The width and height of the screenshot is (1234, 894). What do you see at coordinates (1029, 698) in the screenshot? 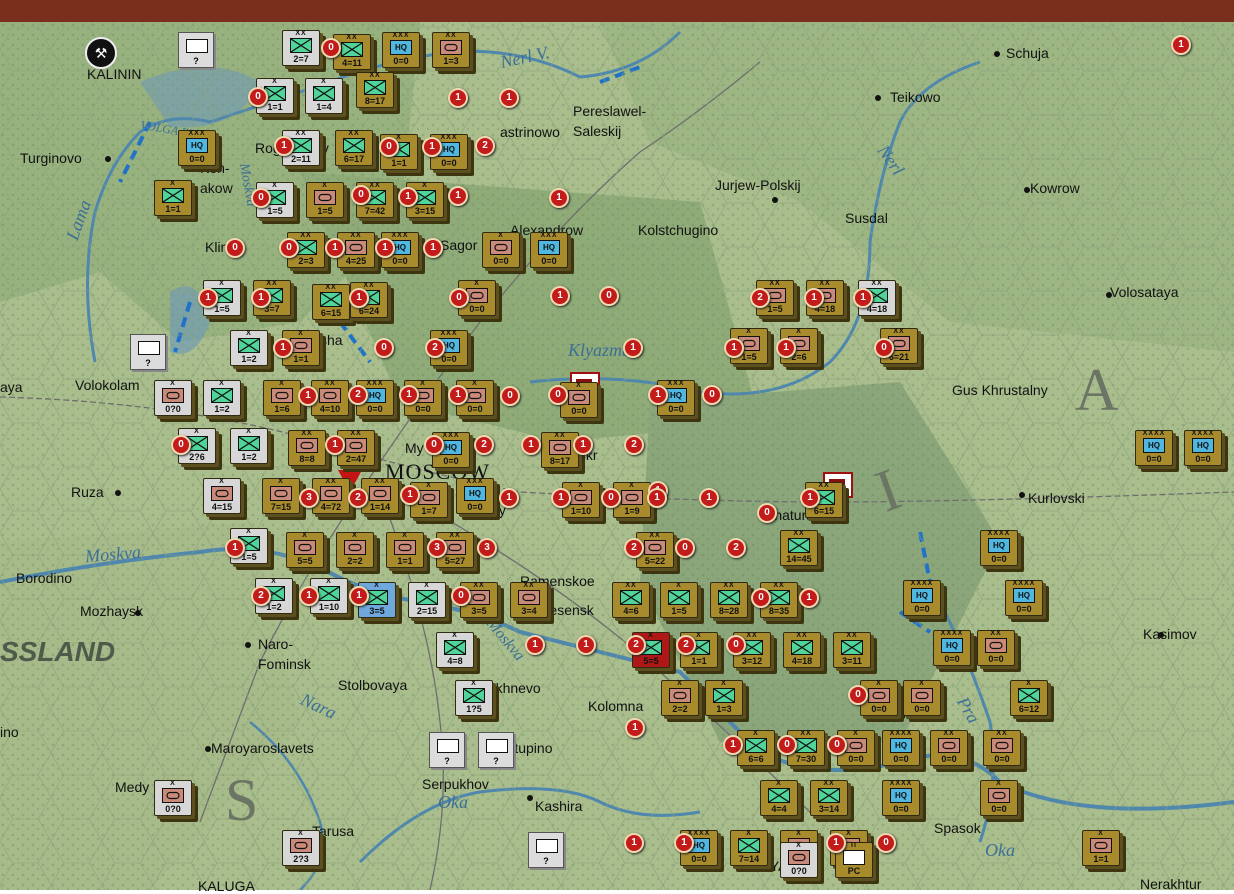
I see `unit-counter: X 6=12` at bounding box center [1029, 698].